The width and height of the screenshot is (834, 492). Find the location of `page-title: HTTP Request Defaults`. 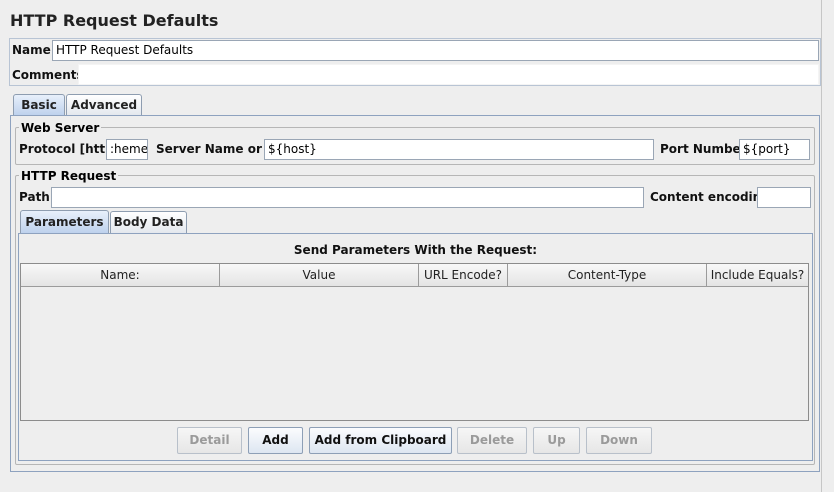

page-title: HTTP Request Defaults is located at coordinates (114, 20).